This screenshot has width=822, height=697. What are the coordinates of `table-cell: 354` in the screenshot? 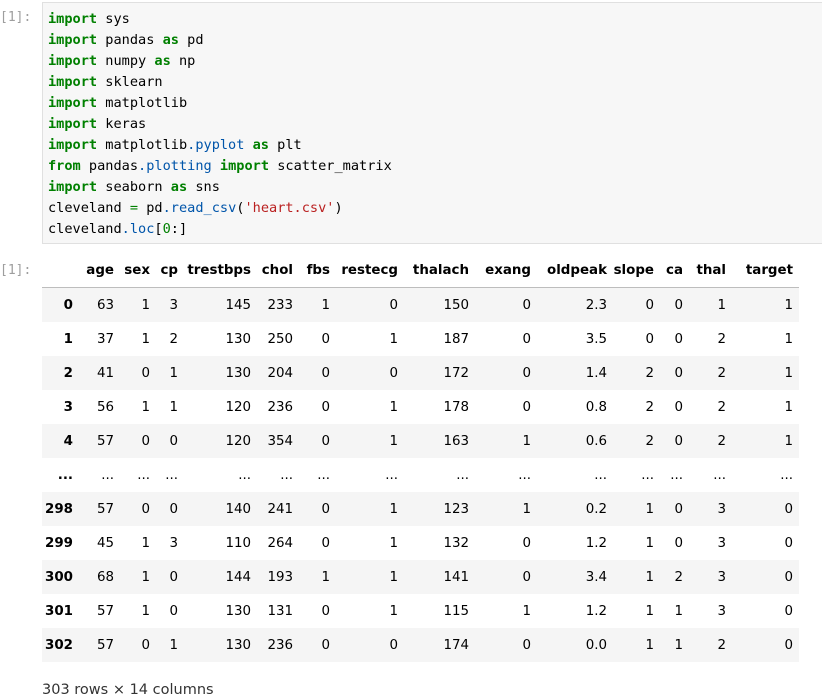 It's located at (280, 441).